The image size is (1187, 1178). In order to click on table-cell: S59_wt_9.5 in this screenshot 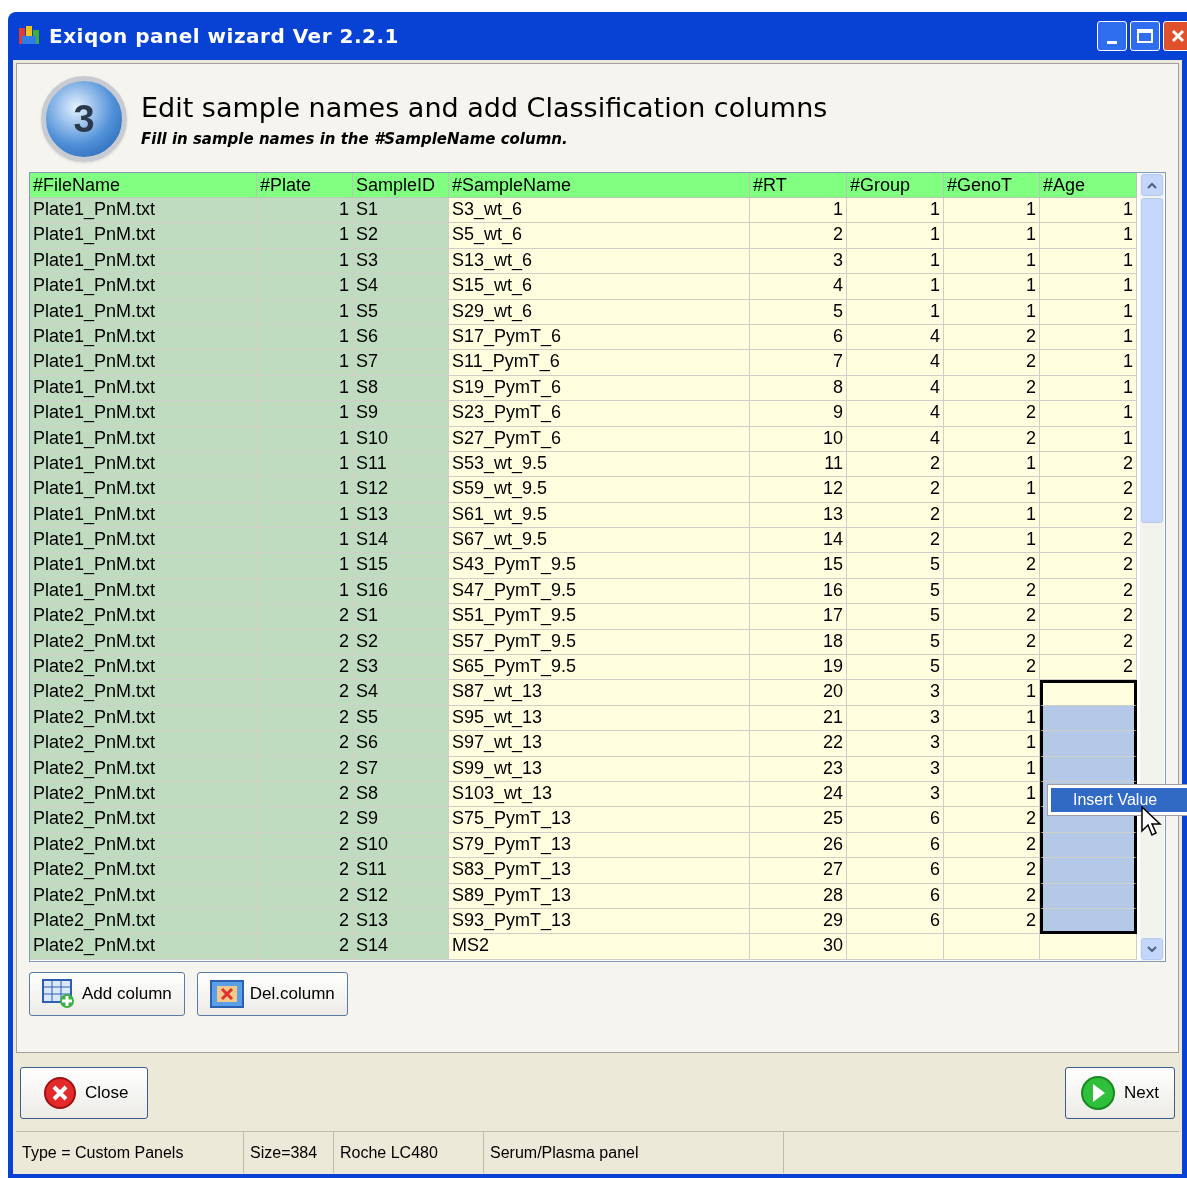, I will do `click(599, 490)`.